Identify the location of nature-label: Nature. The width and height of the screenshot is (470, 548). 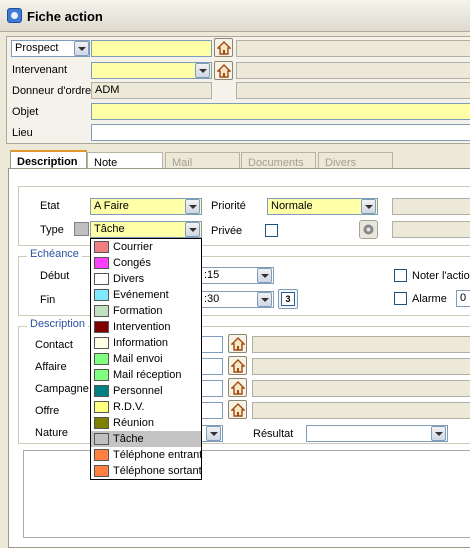
(52, 433).